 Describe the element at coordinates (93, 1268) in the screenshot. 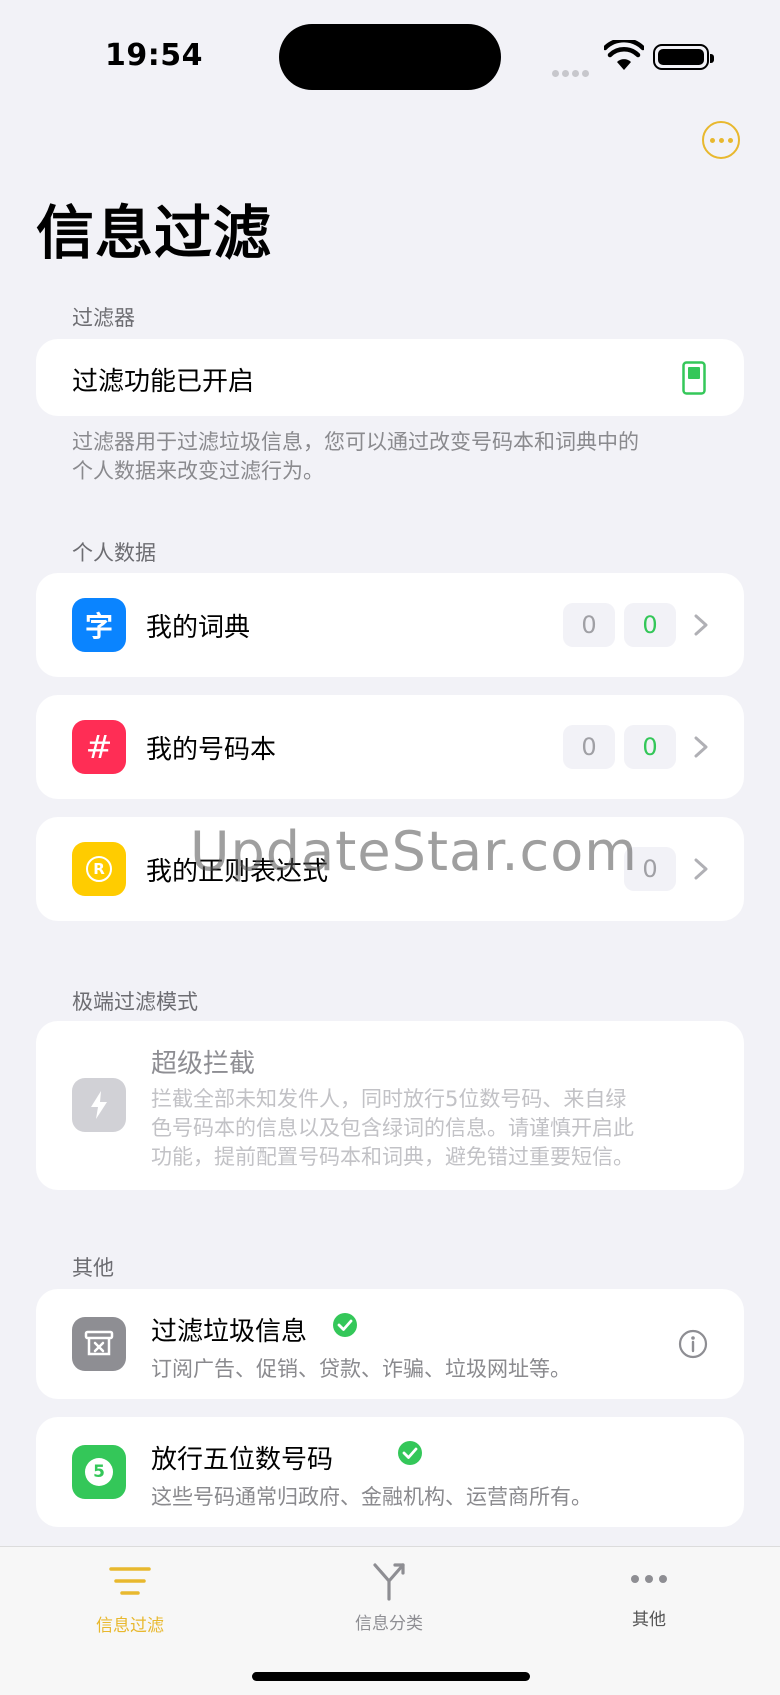

I see `section-label-other: 其他` at that location.